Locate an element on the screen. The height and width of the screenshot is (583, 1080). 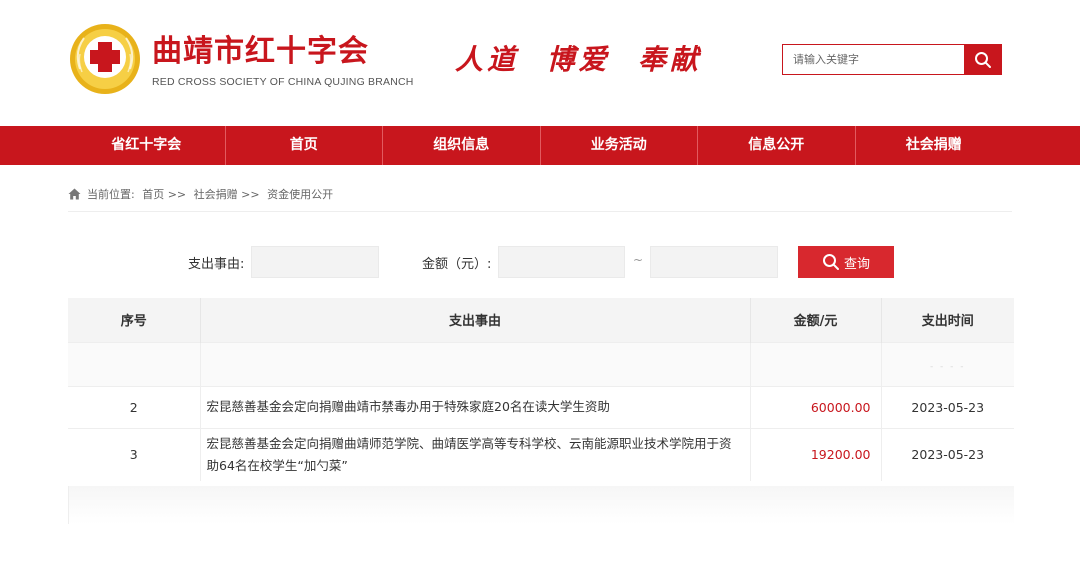
search-button is located at coordinates (982, 59).